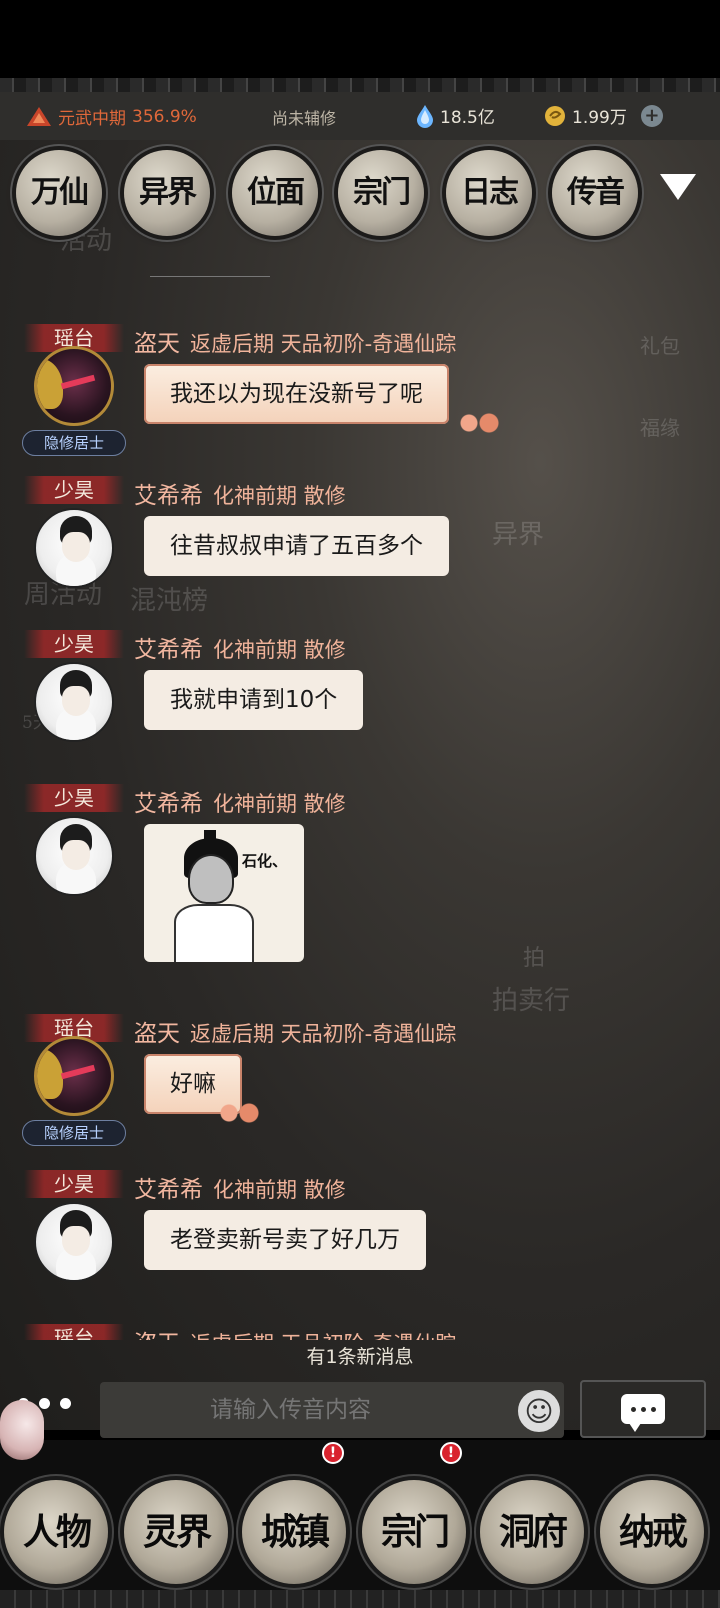 This screenshot has height=1608, width=720. I want to click on bottom-ornament, so click(360, 1599).